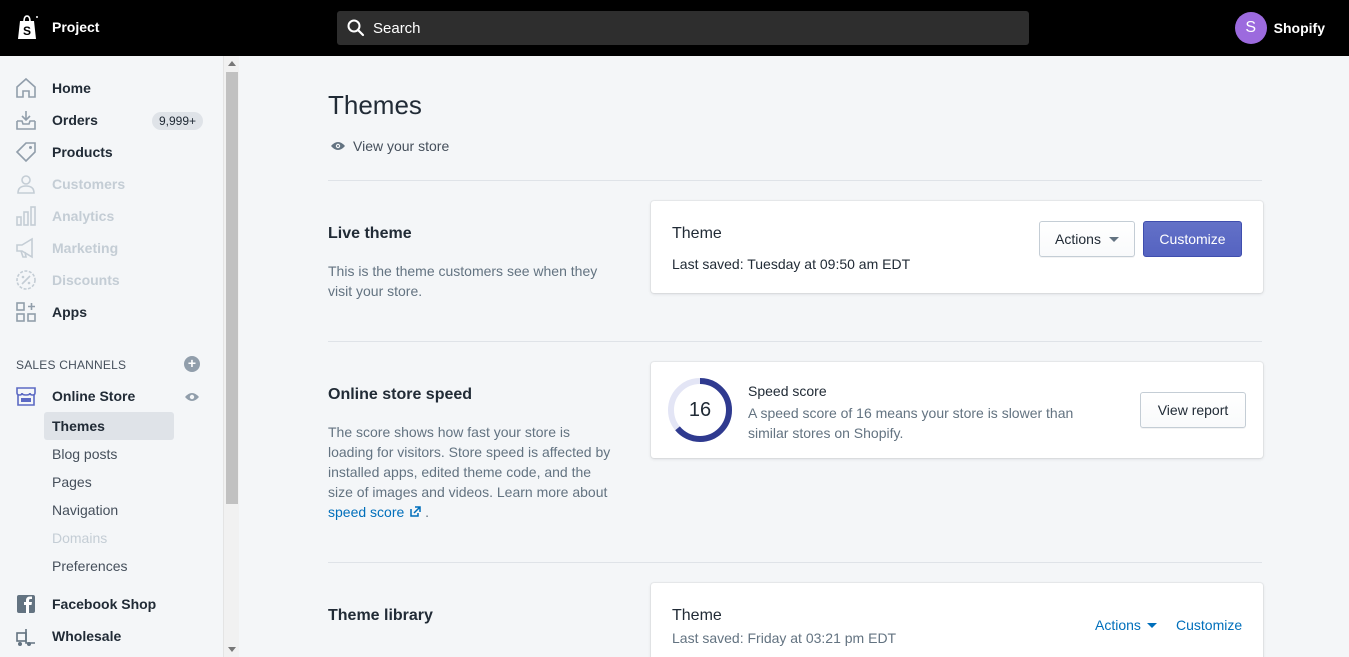 The image size is (1349, 657). Describe the element at coordinates (700, 409) in the screenshot. I see `speed-score-value: 16` at that location.